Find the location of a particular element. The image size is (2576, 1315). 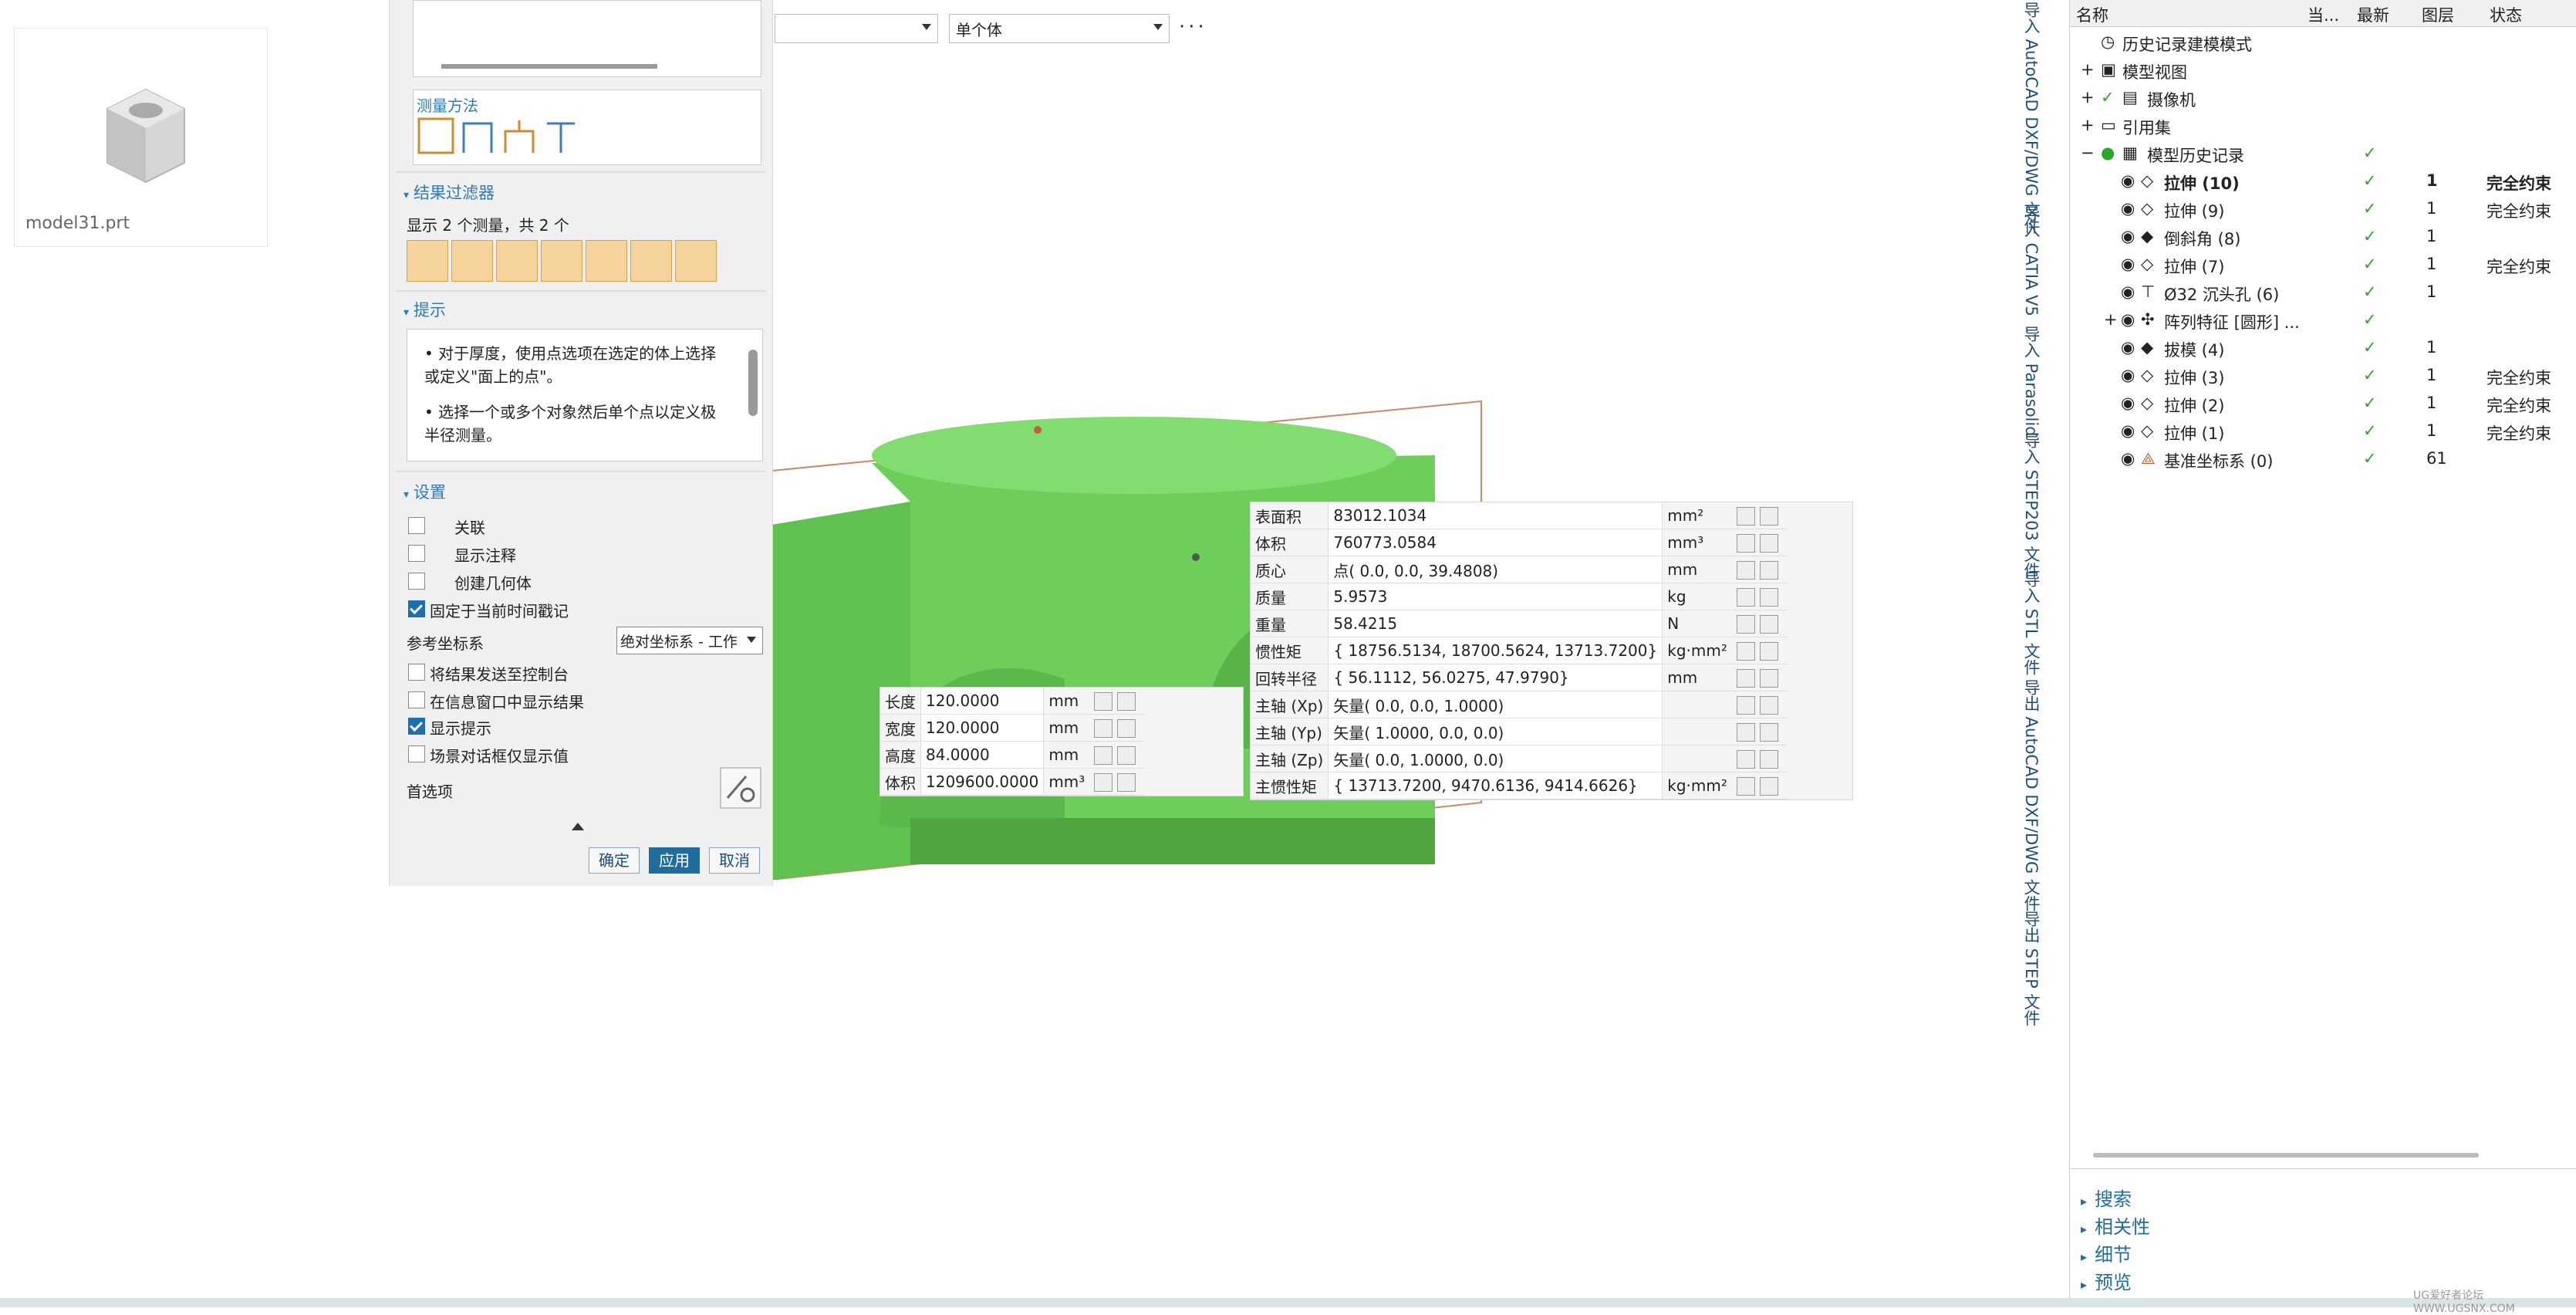

arc-filter-icon is located at coordinates (472, 261).